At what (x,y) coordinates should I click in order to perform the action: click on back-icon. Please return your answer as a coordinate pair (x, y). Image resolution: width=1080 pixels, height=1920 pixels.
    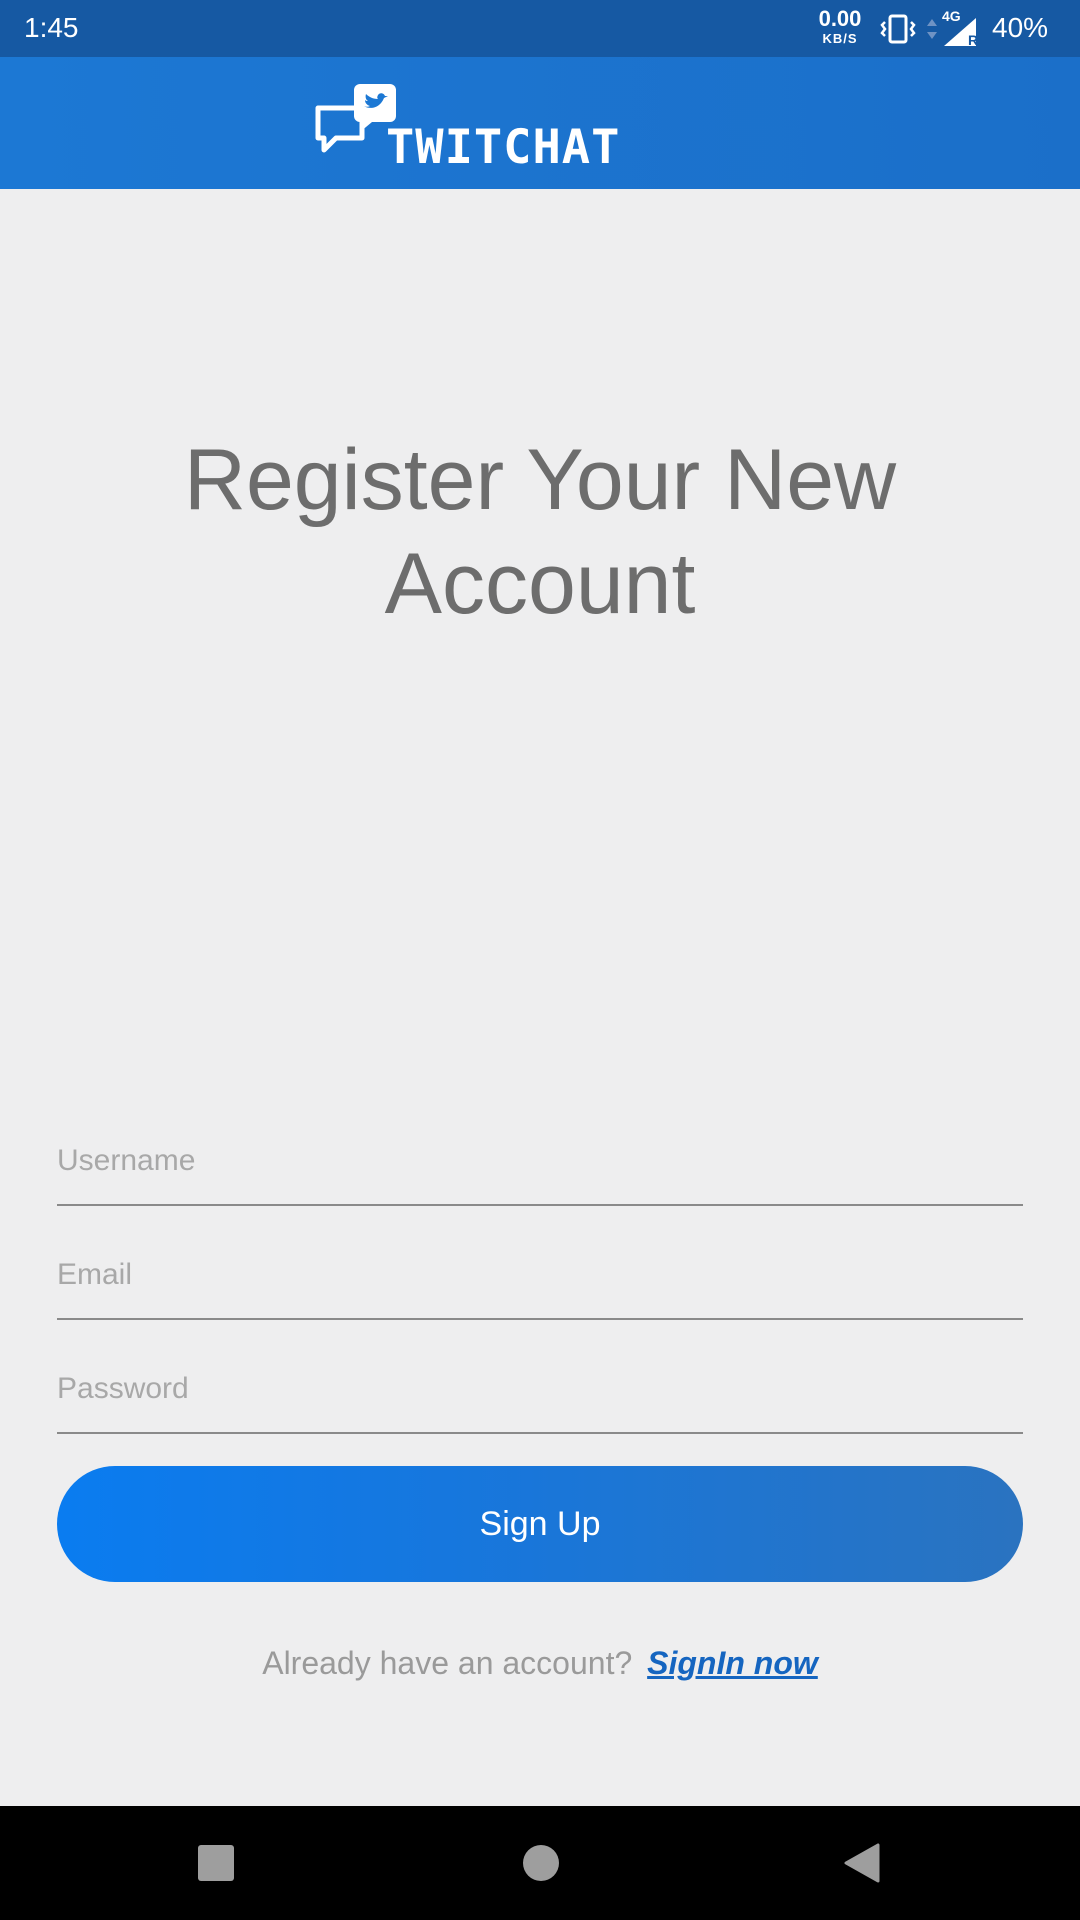
    Looking at the image, I should click on (862, 1863).